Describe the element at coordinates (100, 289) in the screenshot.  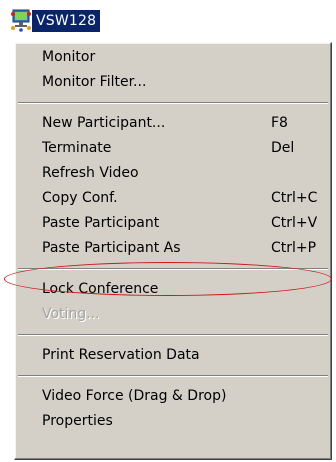
I see `menu-item-label: Lock Conference` at that location.